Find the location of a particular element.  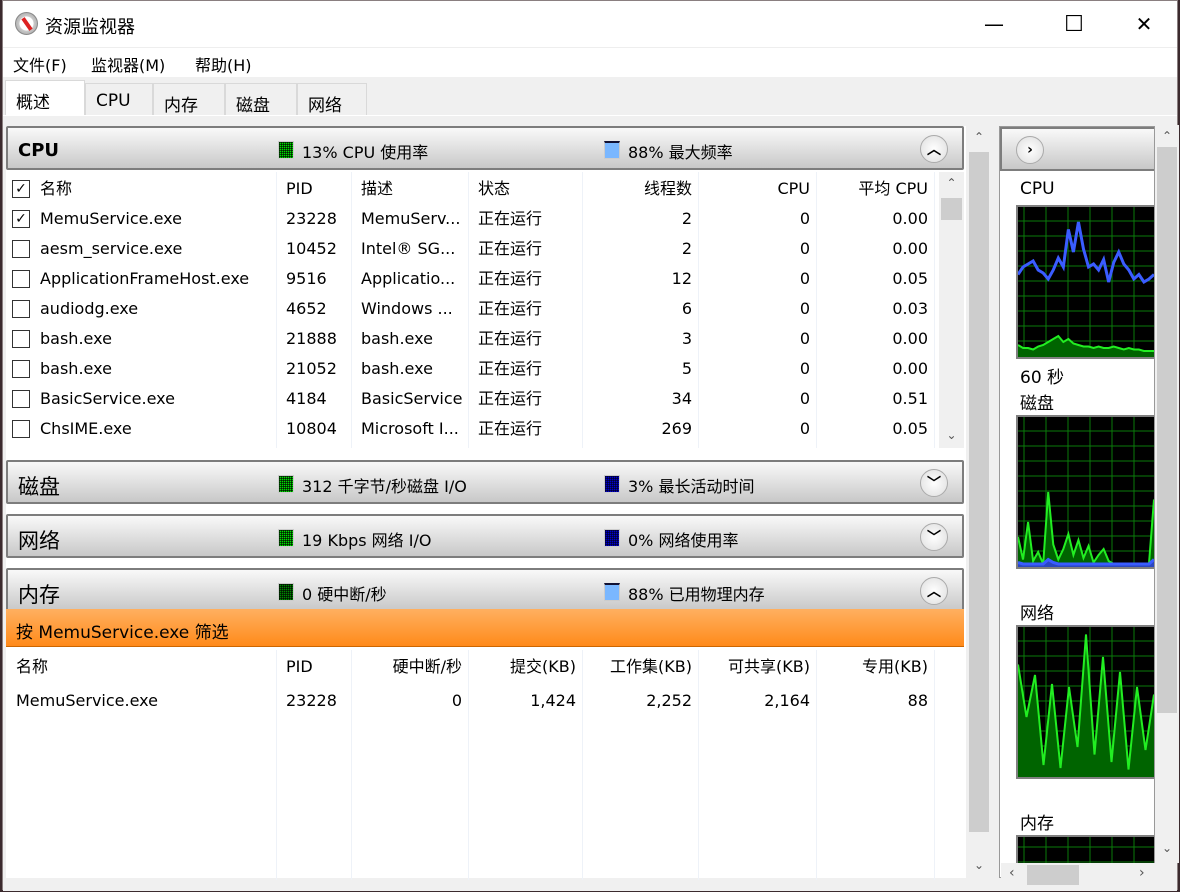

table-row: audiodg.exe 4652 Windows ... 正在运行 6 0 0.03 is located at coordinates (472, 309).